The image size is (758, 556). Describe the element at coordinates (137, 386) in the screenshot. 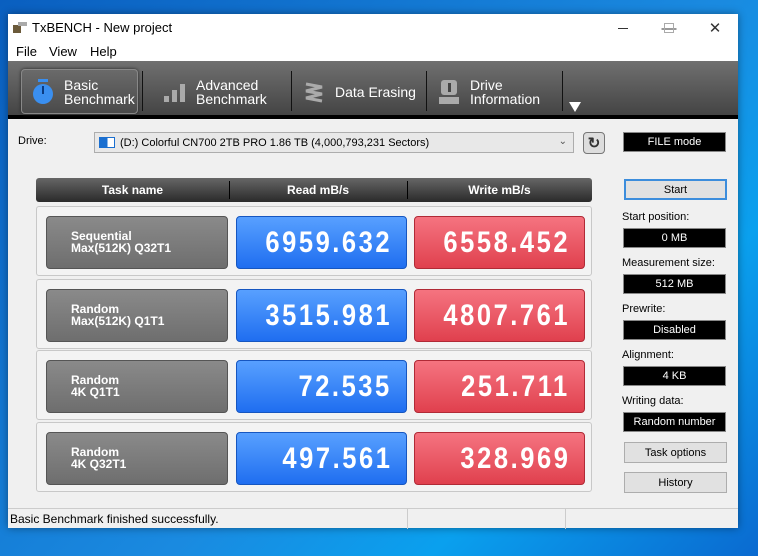

I see `task-button: Random 4K Q1T1` at that location.